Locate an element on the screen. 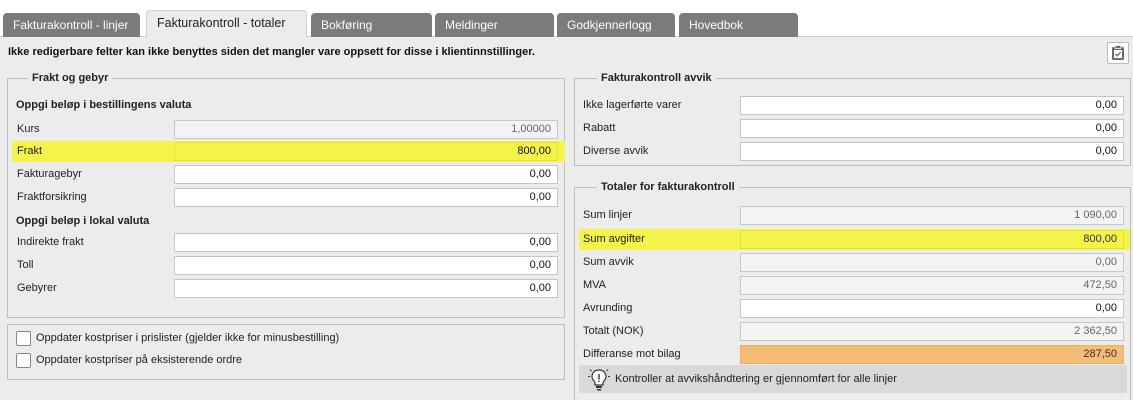 Image resolution: width=1133 pixels, height=400 pixels. field-row-gebyrer: Gebyrer 0,00 is located at coordinates (286, 288).